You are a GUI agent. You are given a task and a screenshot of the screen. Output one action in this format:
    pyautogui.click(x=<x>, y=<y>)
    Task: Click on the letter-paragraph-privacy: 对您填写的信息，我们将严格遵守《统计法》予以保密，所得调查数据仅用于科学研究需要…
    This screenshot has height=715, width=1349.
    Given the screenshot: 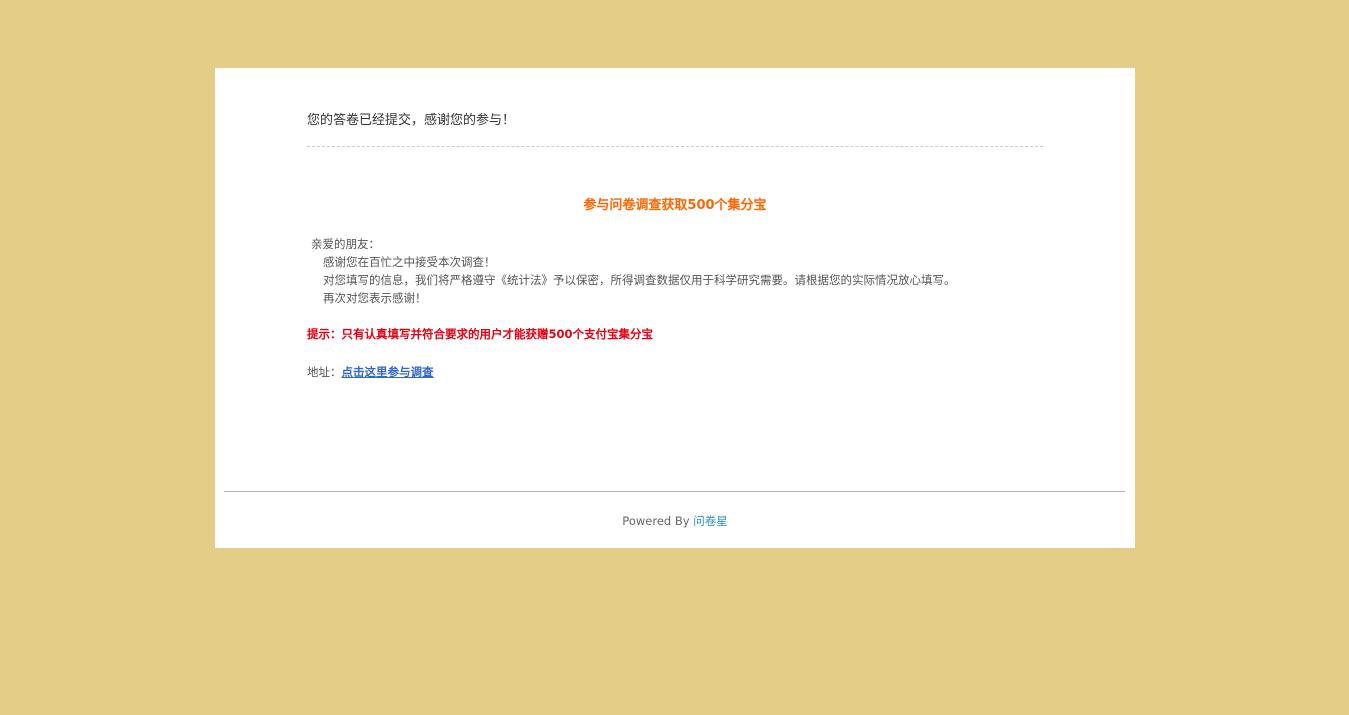 What is the action you would take?
    pyautogui.click(x=639, y=280)
    